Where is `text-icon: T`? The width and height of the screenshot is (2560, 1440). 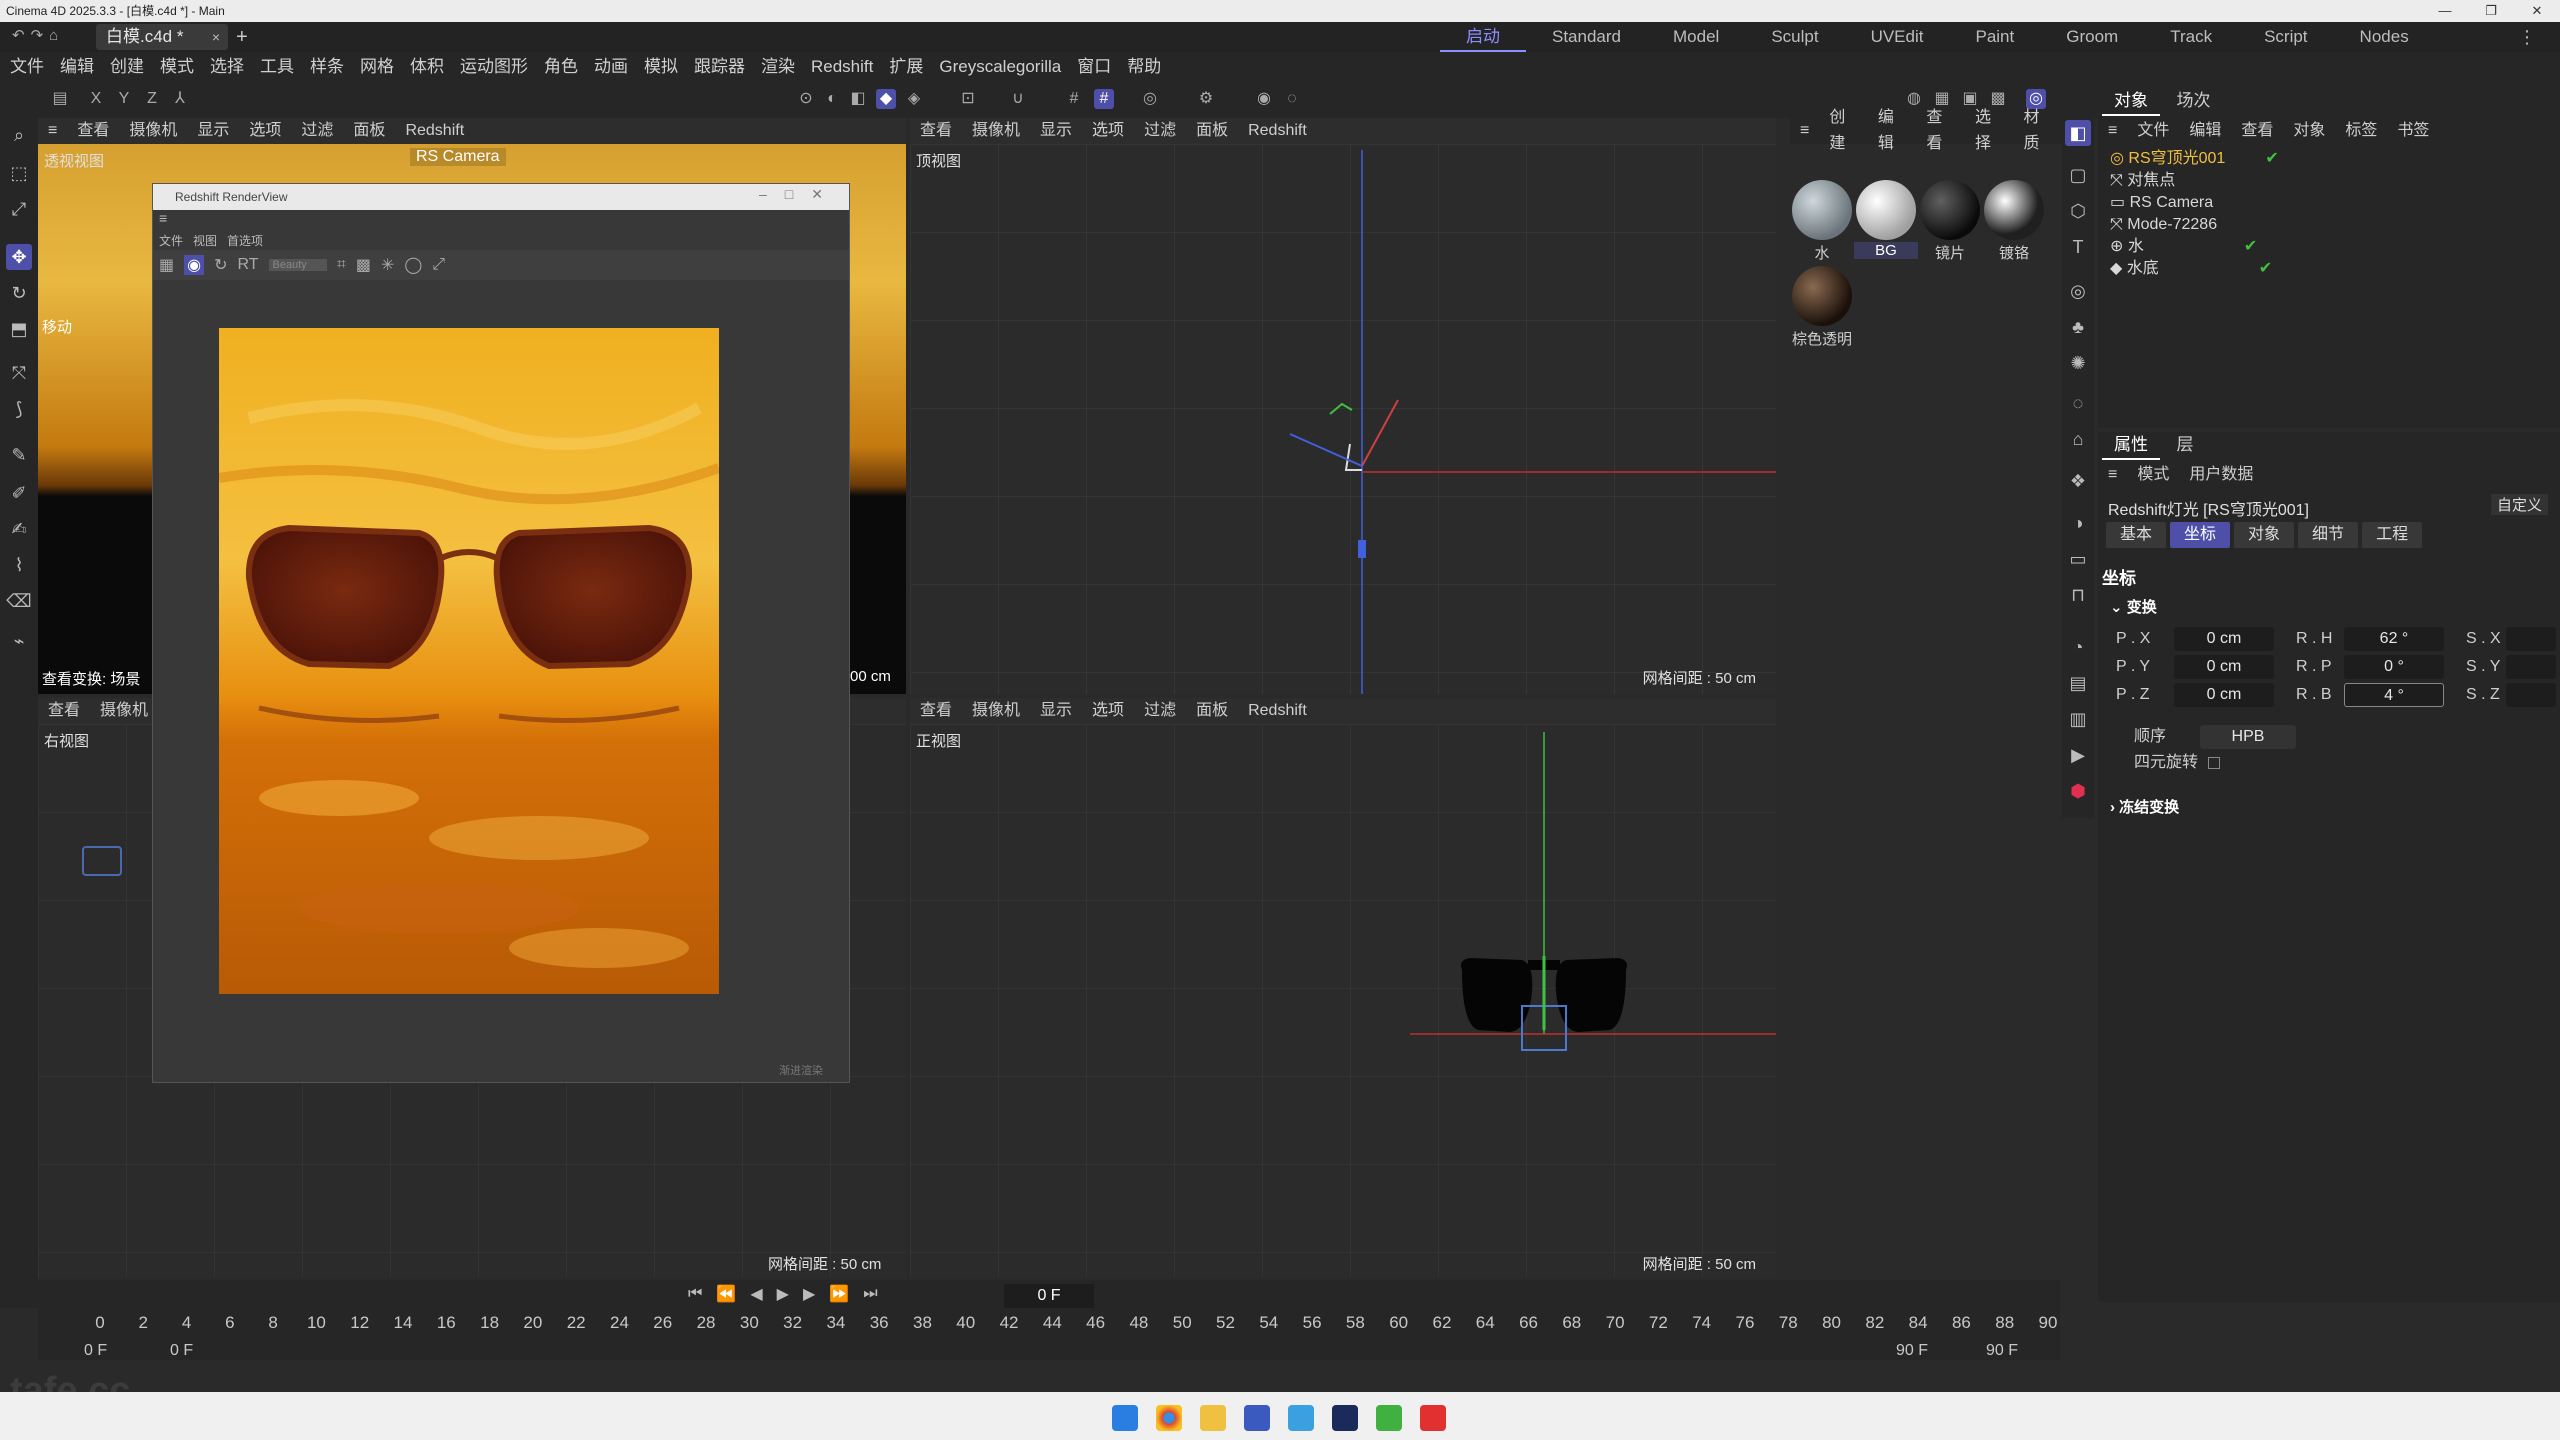 text-icon: T is located at coordinates (2078, 247).